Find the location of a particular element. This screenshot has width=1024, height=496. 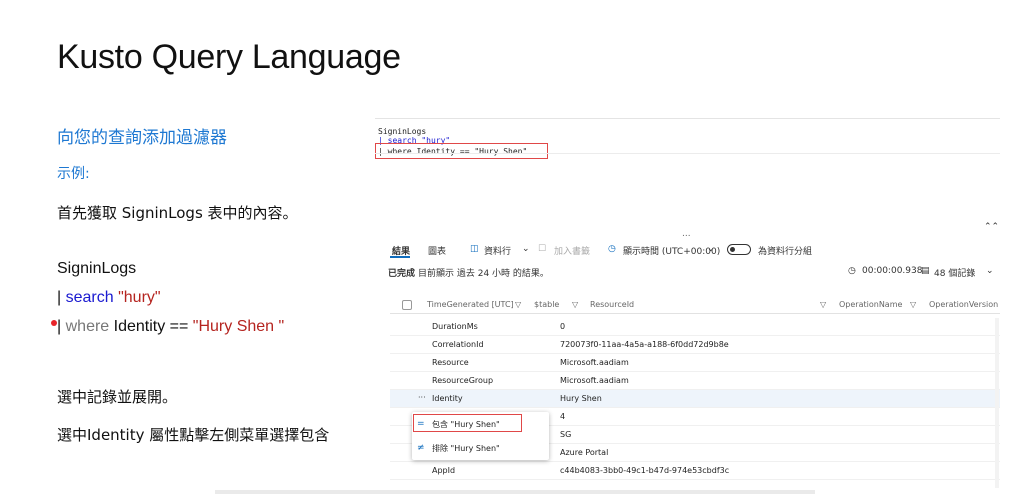

include-highlight-box is located at coordinates (467, 423).